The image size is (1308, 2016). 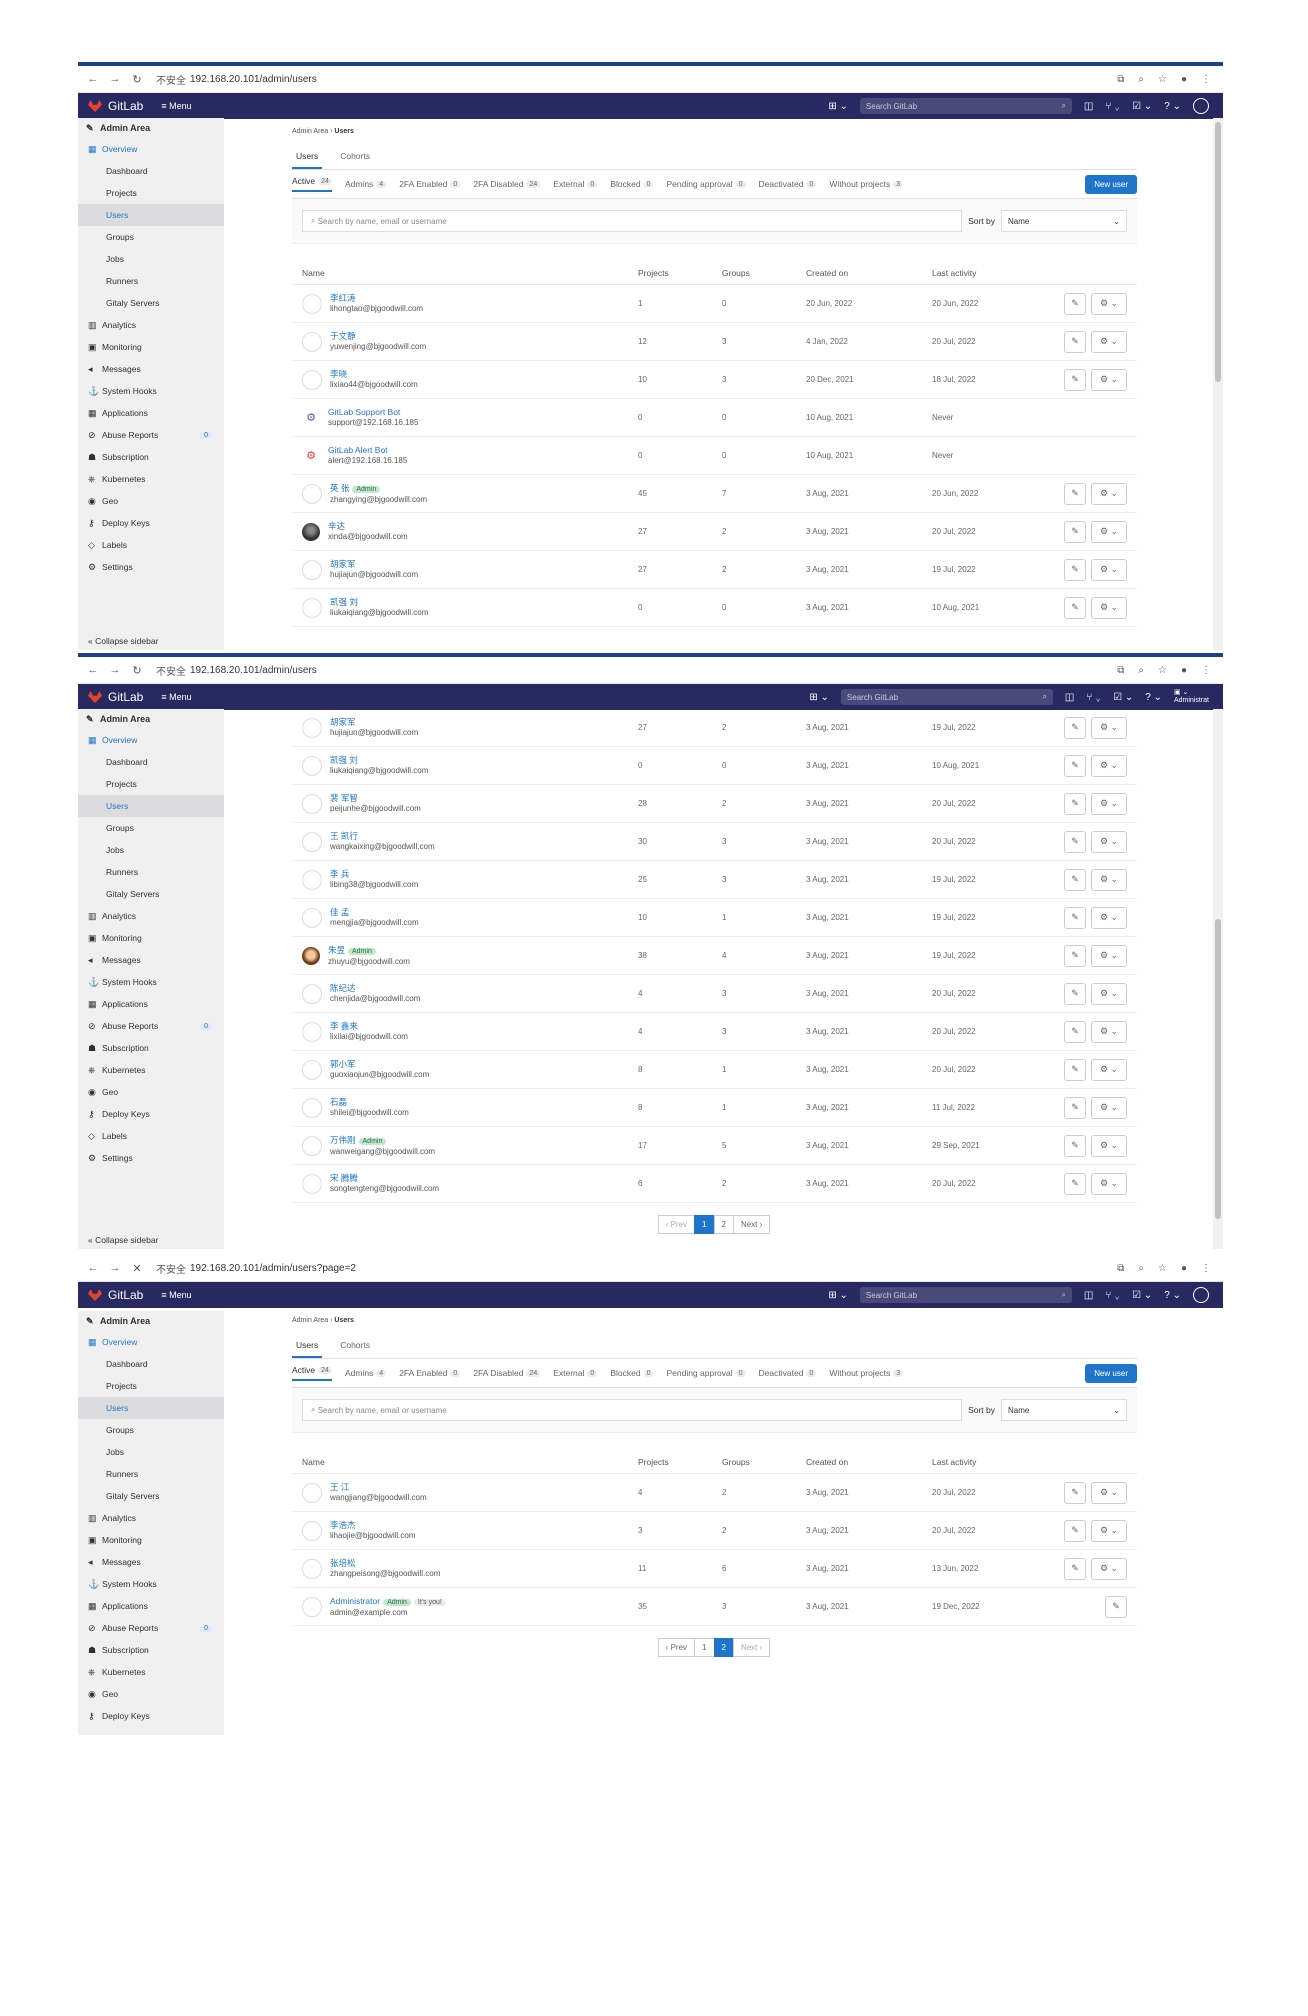 I want to click on new-user-button: New user, so click(x=1111, y=184).